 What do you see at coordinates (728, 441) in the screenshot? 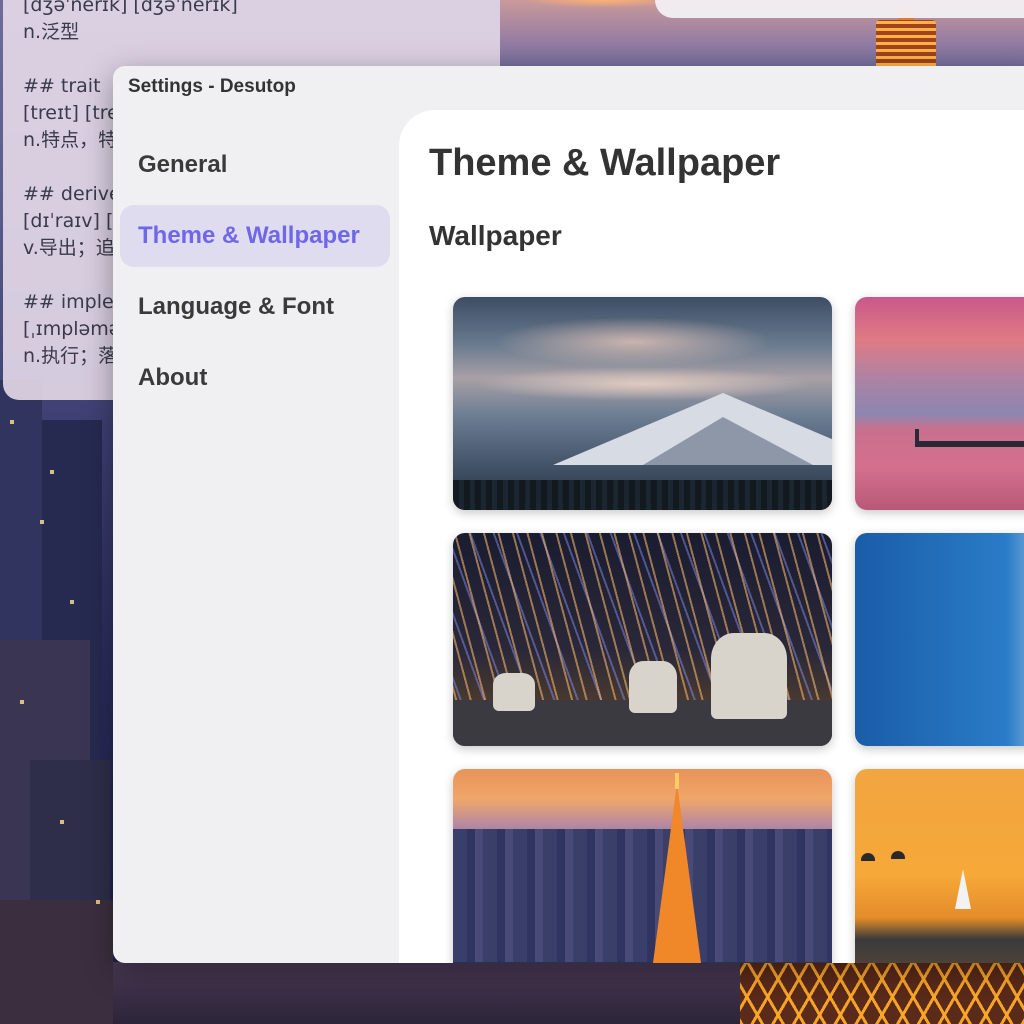
I see `mountain-shade` at bounding box center [728, 441].